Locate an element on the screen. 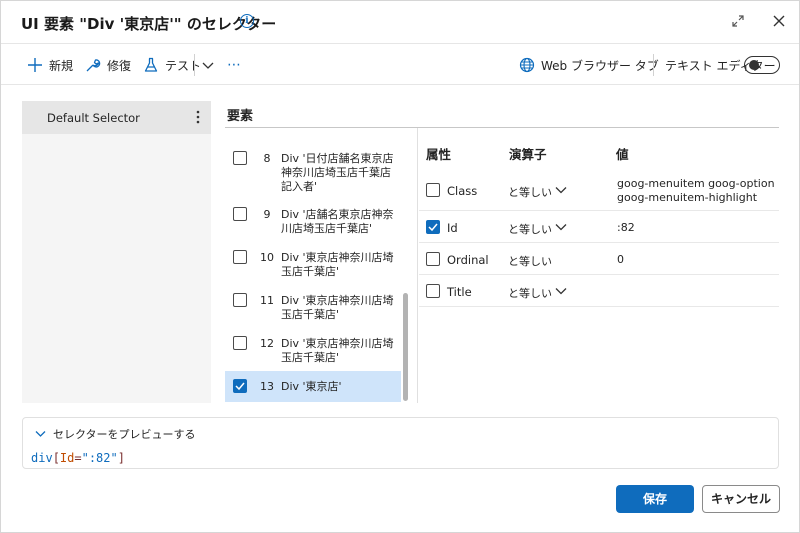  info-icon: i is located at coordinates (247, 21).